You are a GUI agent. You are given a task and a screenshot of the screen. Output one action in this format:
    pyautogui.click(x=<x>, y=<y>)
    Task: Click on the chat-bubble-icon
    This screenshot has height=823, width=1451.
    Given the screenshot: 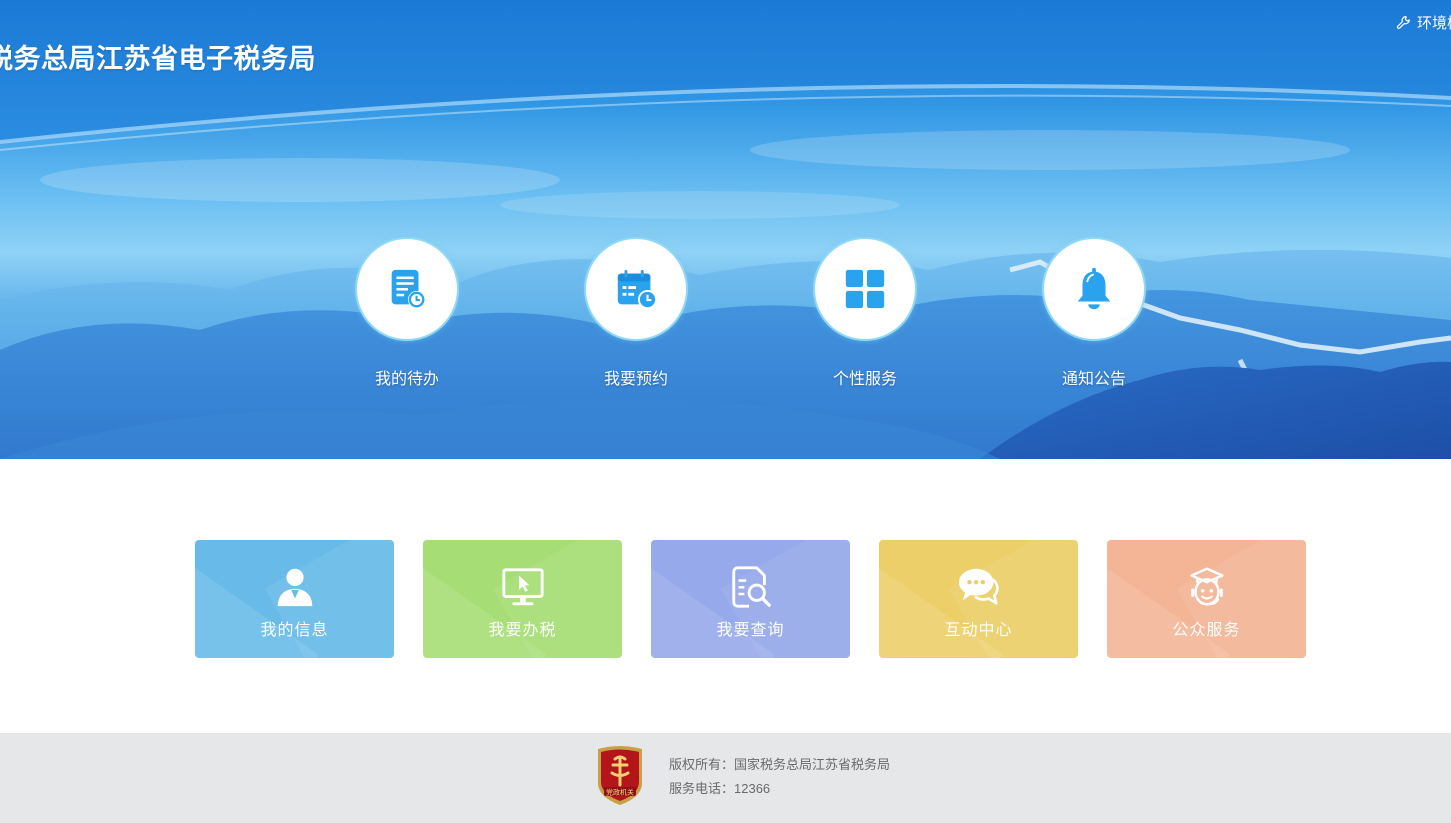 What is the action you would take?
    pyautogui.click(x=978, y=586)
    